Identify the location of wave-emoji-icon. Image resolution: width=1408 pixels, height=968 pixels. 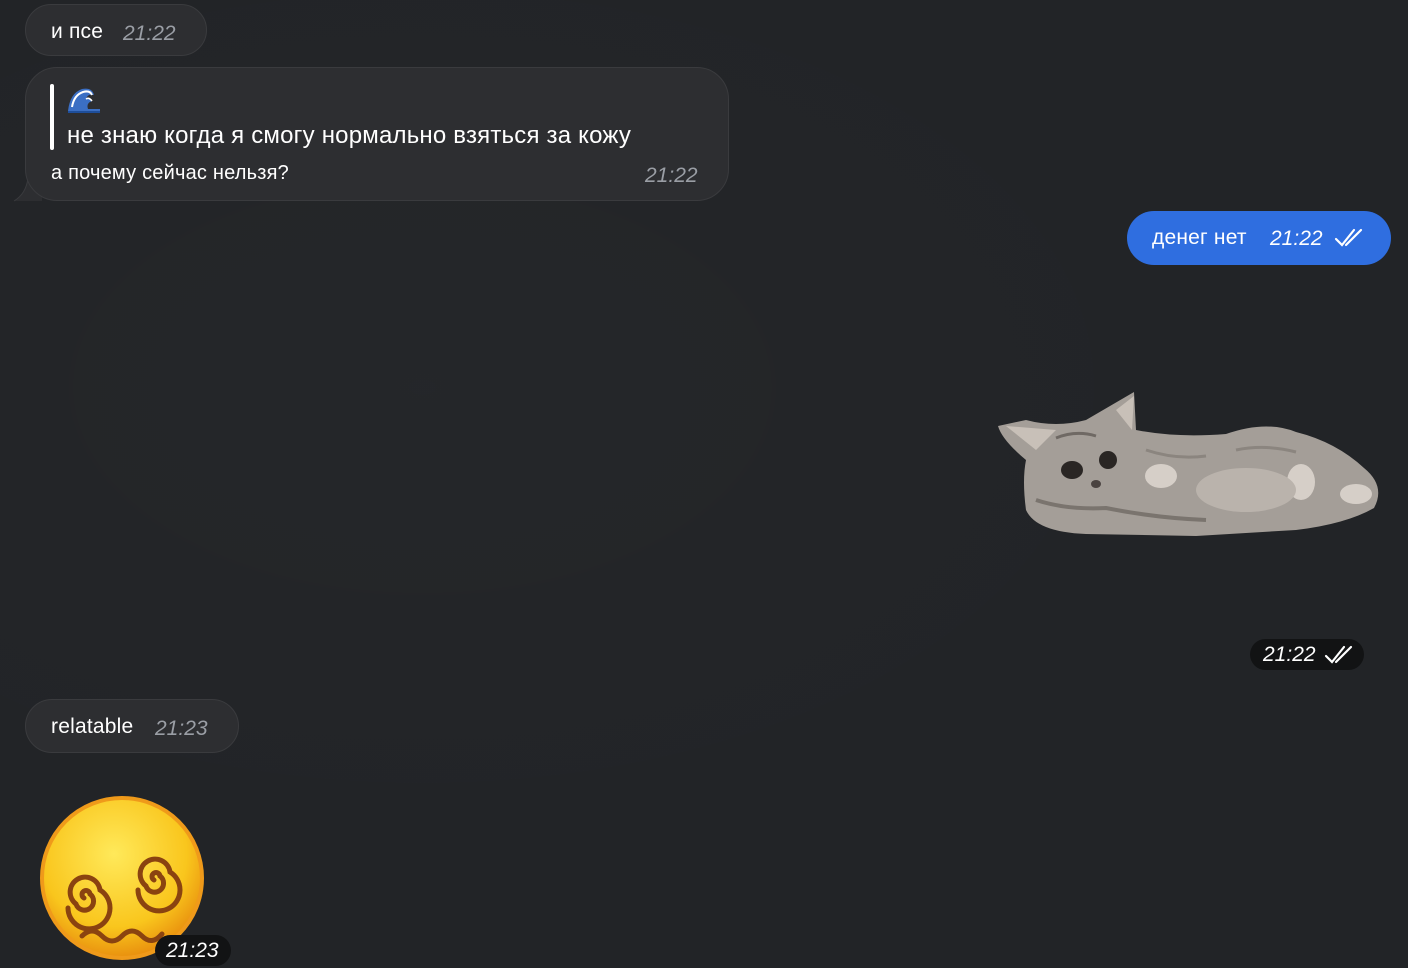
(84, 100).